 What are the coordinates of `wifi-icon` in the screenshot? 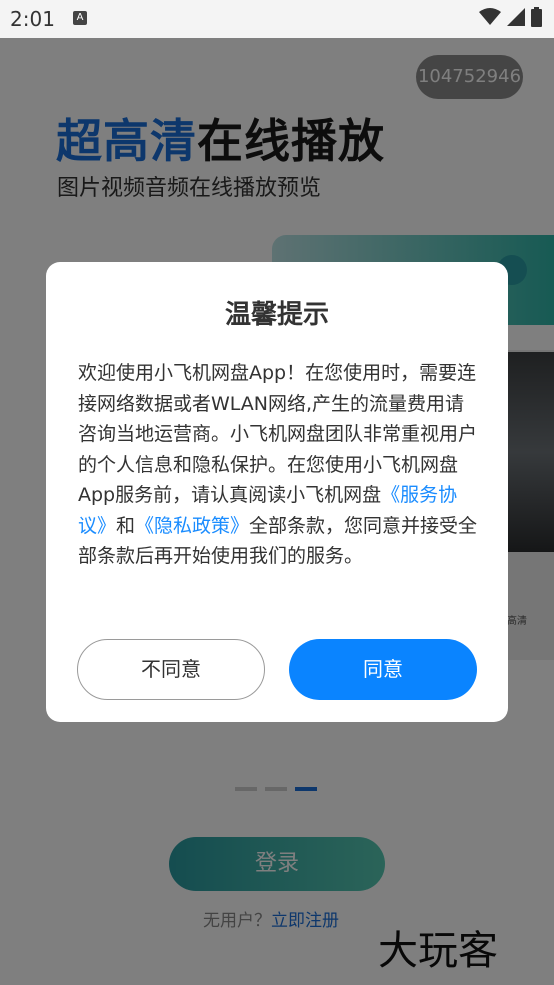 It's located at (490, 16).